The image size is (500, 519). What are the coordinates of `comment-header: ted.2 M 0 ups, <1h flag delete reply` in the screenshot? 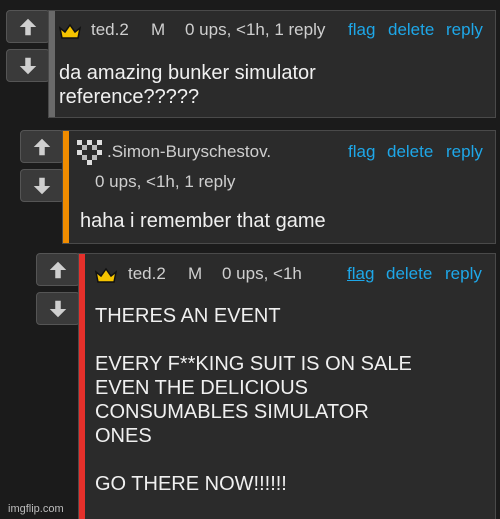 It's located at (287, 276).